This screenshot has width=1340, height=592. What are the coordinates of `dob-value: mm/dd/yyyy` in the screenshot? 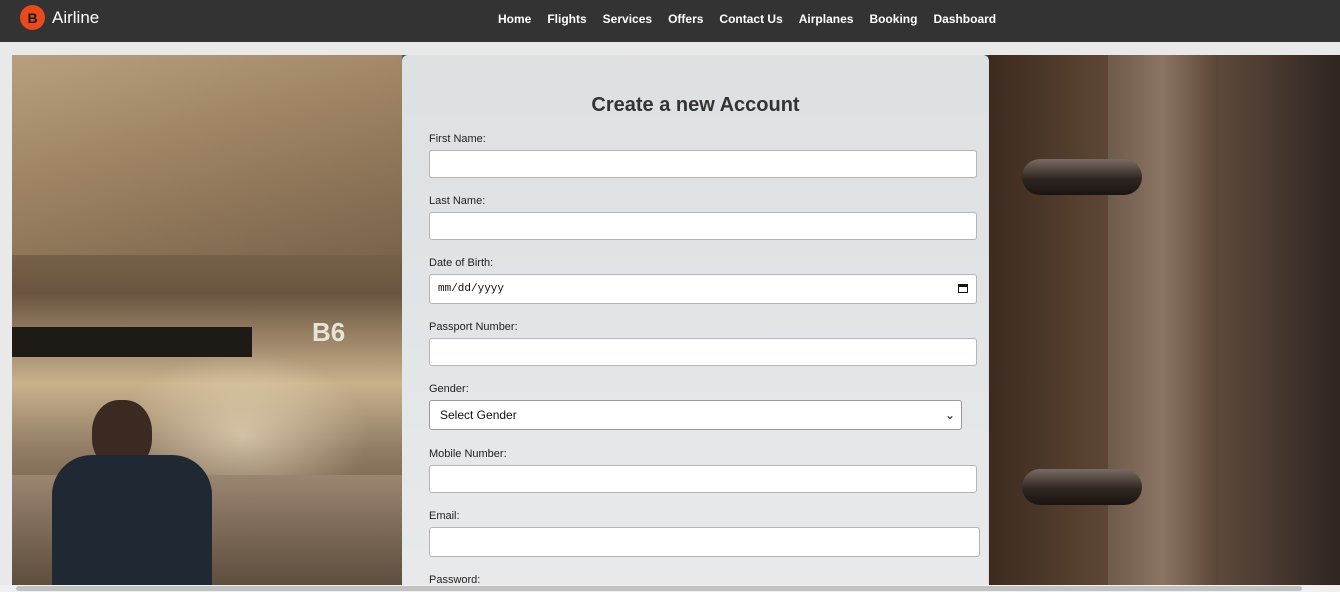 It's located at (471, 289).